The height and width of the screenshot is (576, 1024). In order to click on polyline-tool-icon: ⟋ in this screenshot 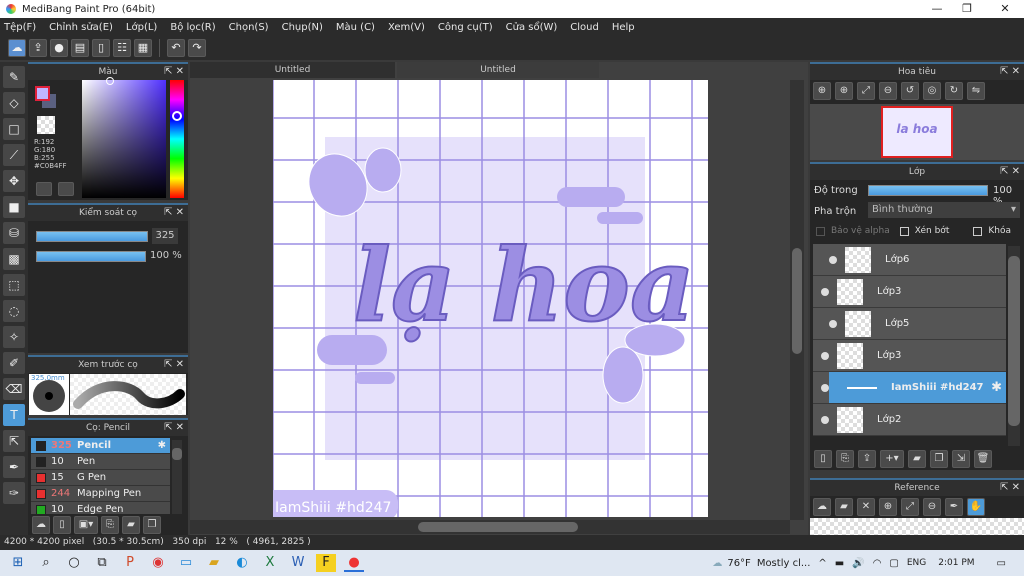, I will do `click(14, 155)`.